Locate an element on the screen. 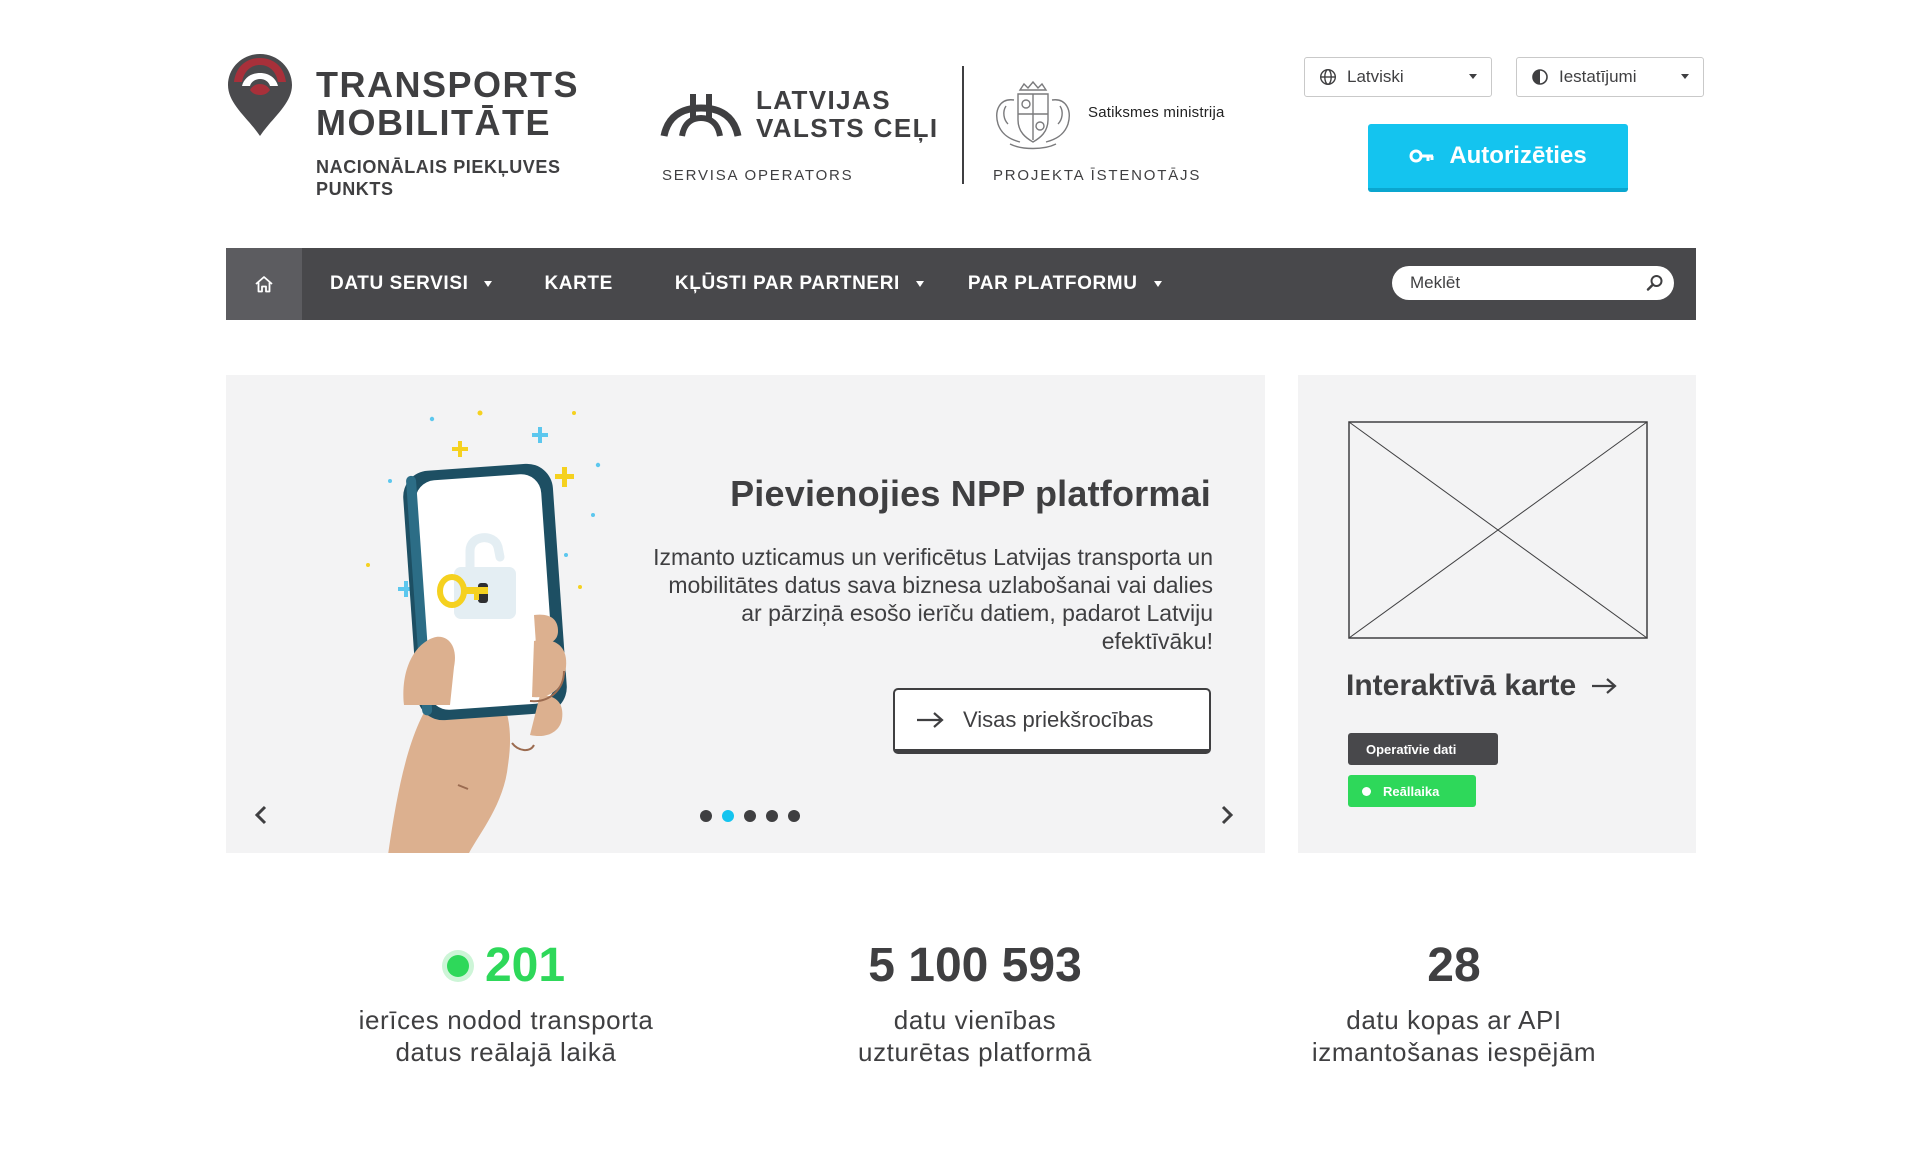  all-benefits-button-label: Visas priekšrocības is located at coordinates (1058, 719).